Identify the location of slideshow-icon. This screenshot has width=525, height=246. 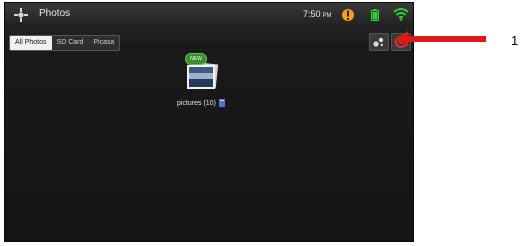
(378, 42).